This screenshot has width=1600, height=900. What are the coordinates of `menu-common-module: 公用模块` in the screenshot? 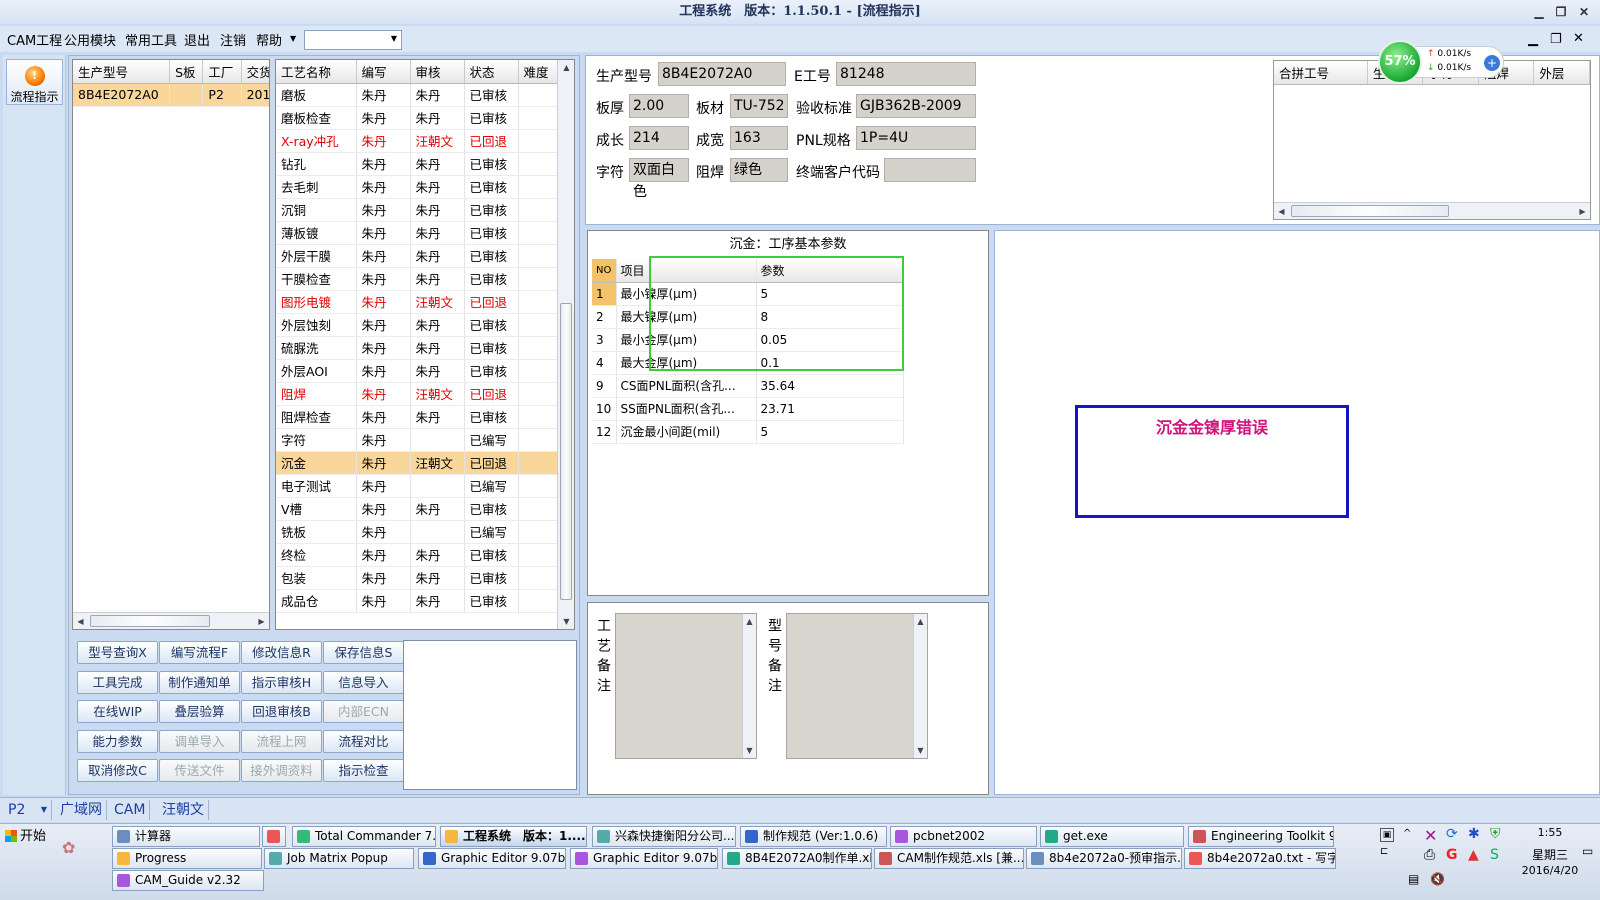 It's located at (90, 39).